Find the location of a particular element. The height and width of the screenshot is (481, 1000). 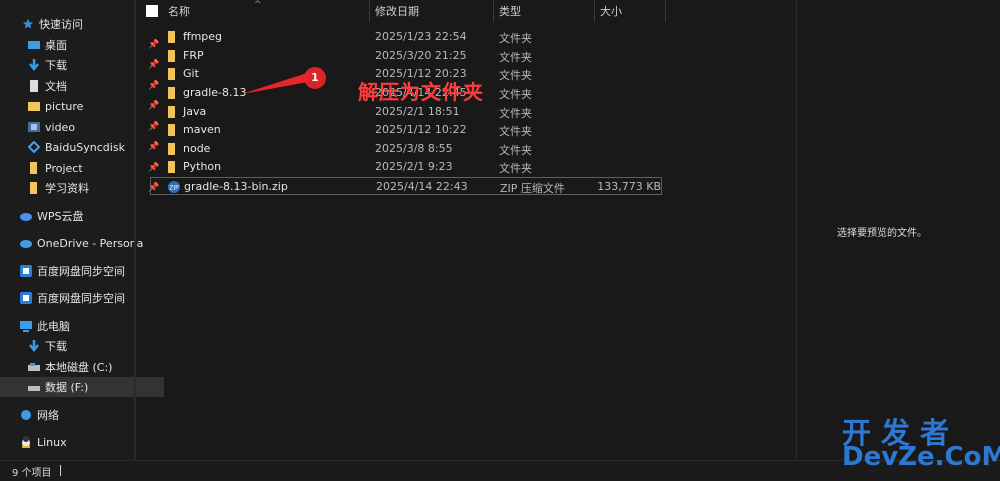

computer-icon is located at coordinates (26, 326).